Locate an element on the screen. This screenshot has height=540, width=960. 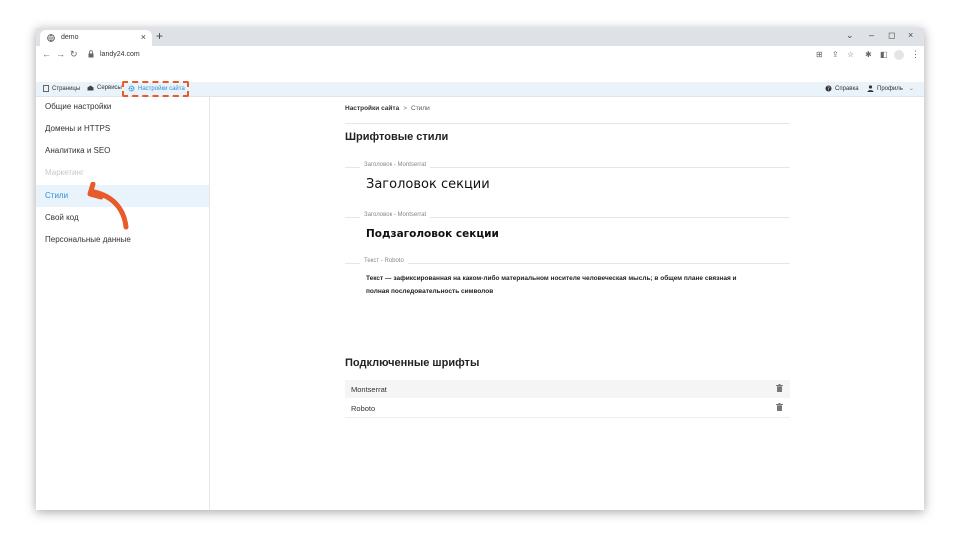
maximize-button: ◻ is located at coordinates (891, 35).